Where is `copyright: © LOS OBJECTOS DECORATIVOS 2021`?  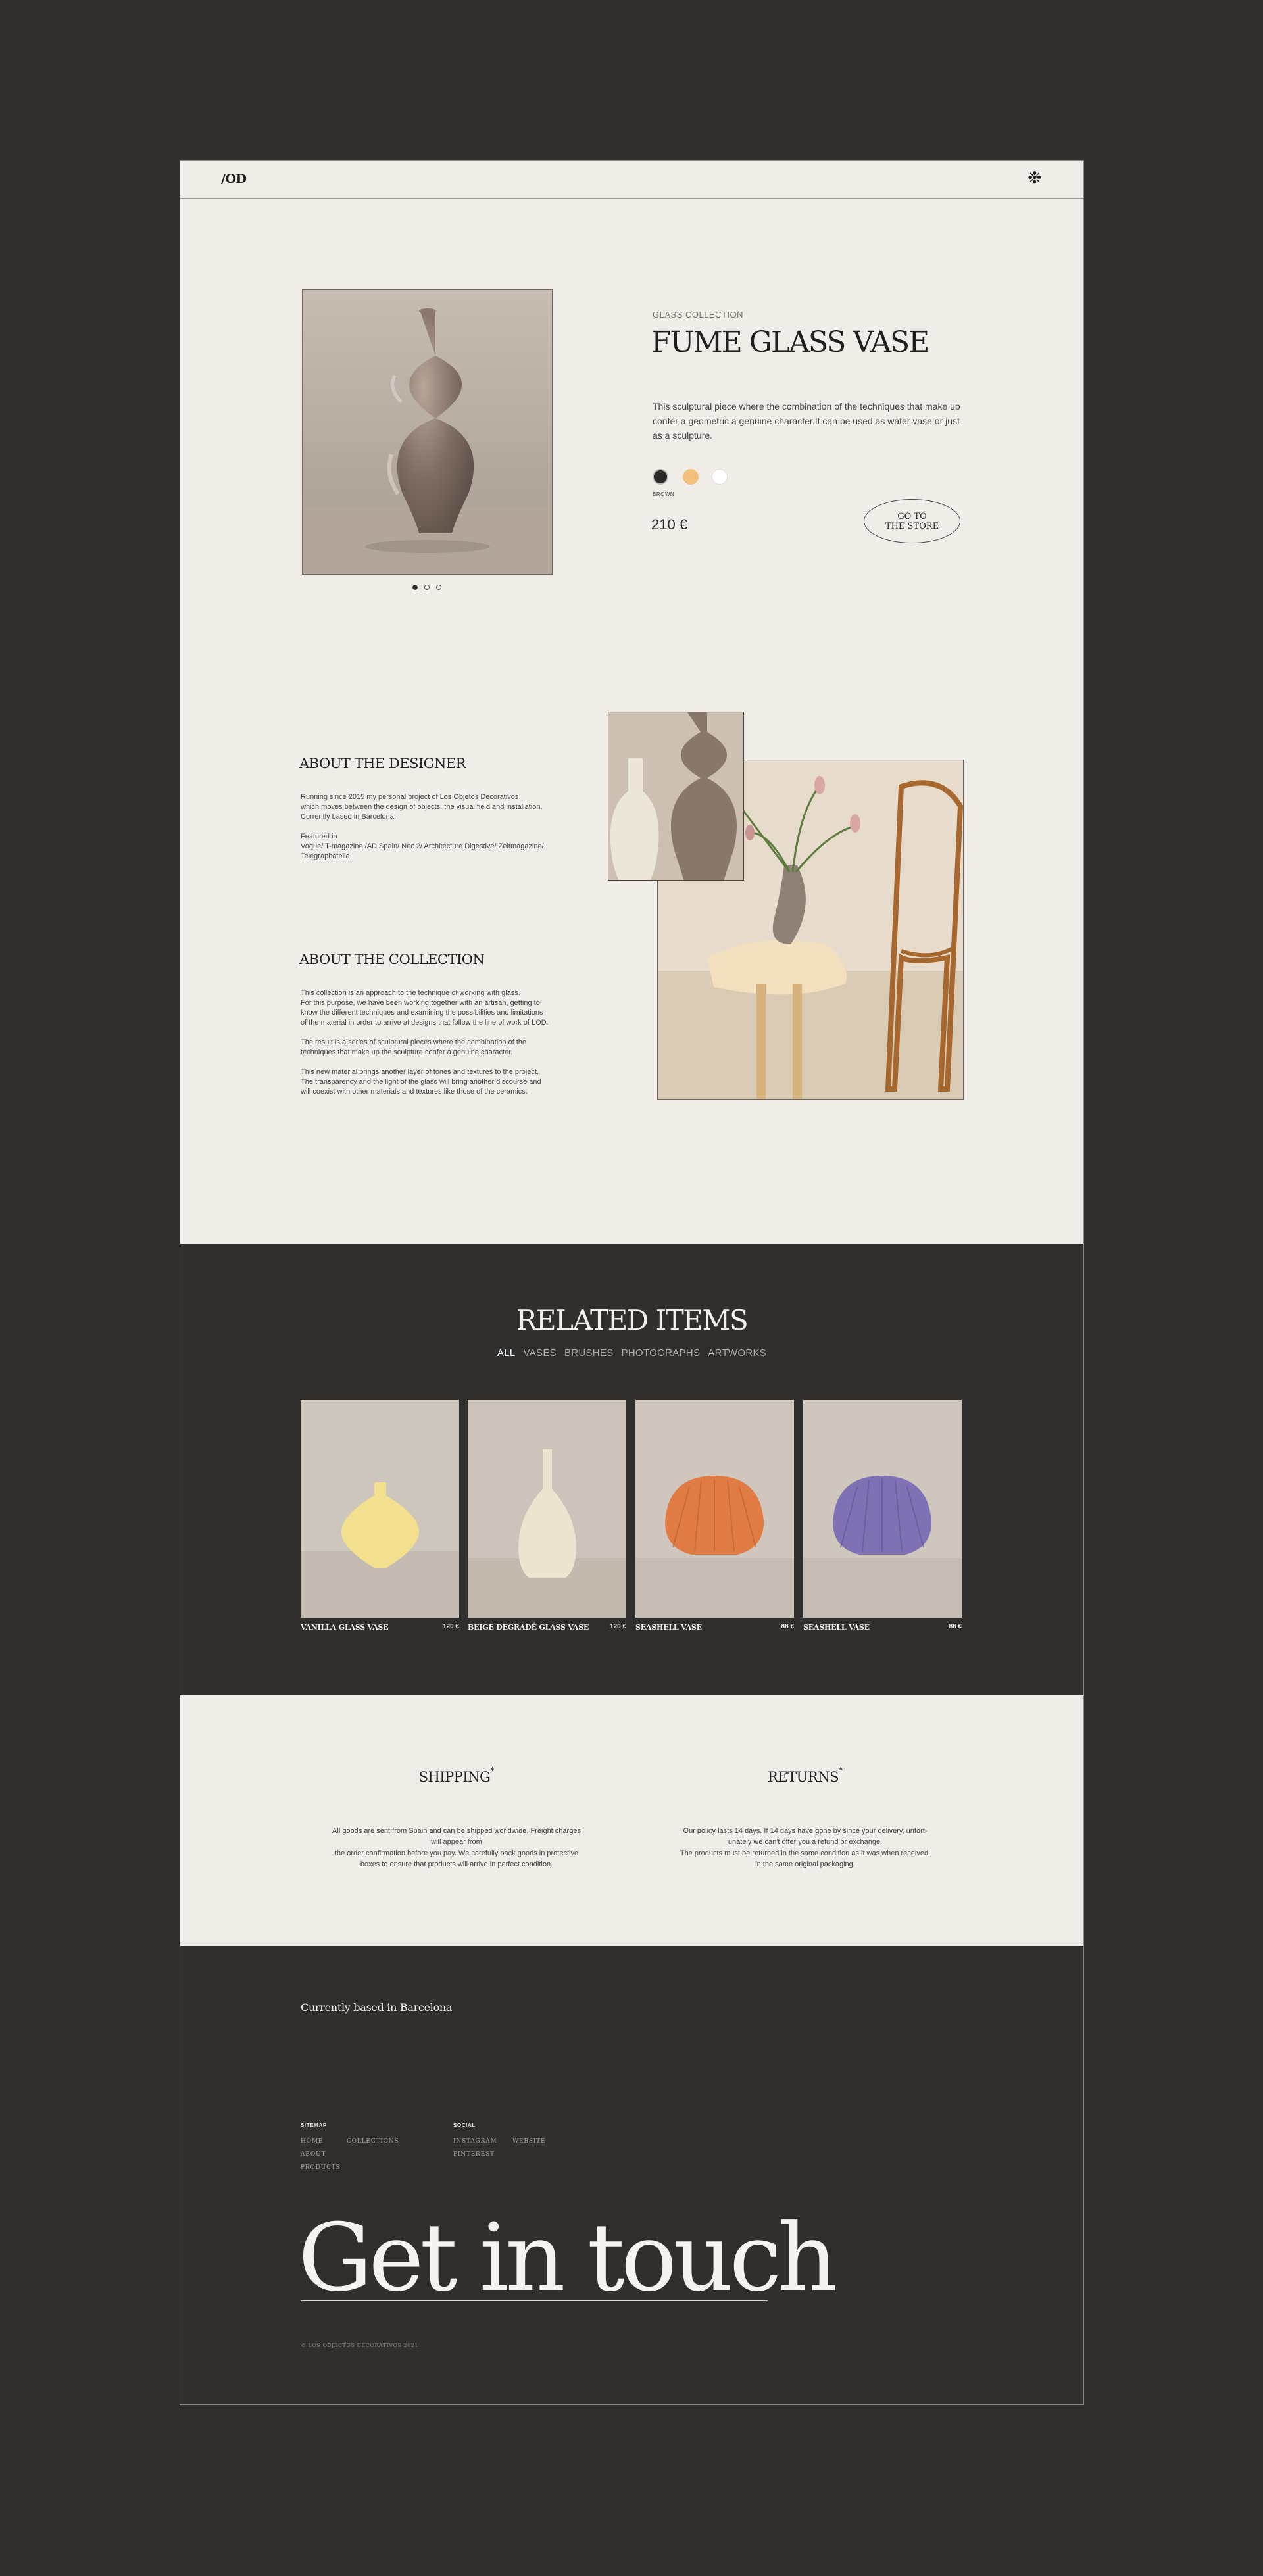 copyright: © LOS OBJECTOS DECORATIVOS 2021 is located at coordinates (359, 2345).